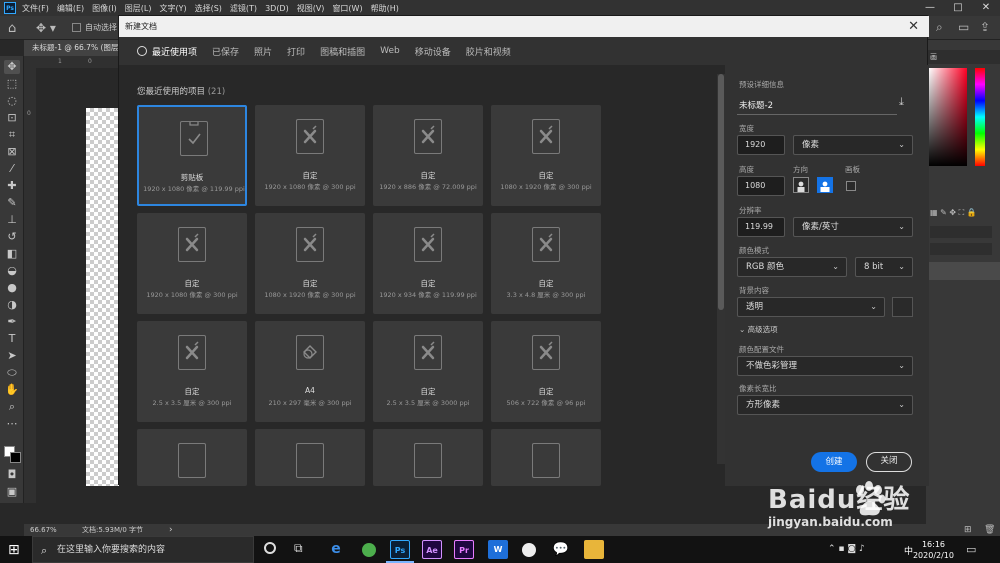  I want to click on tab-film-video: 胶片和视频, so click(488, 51).